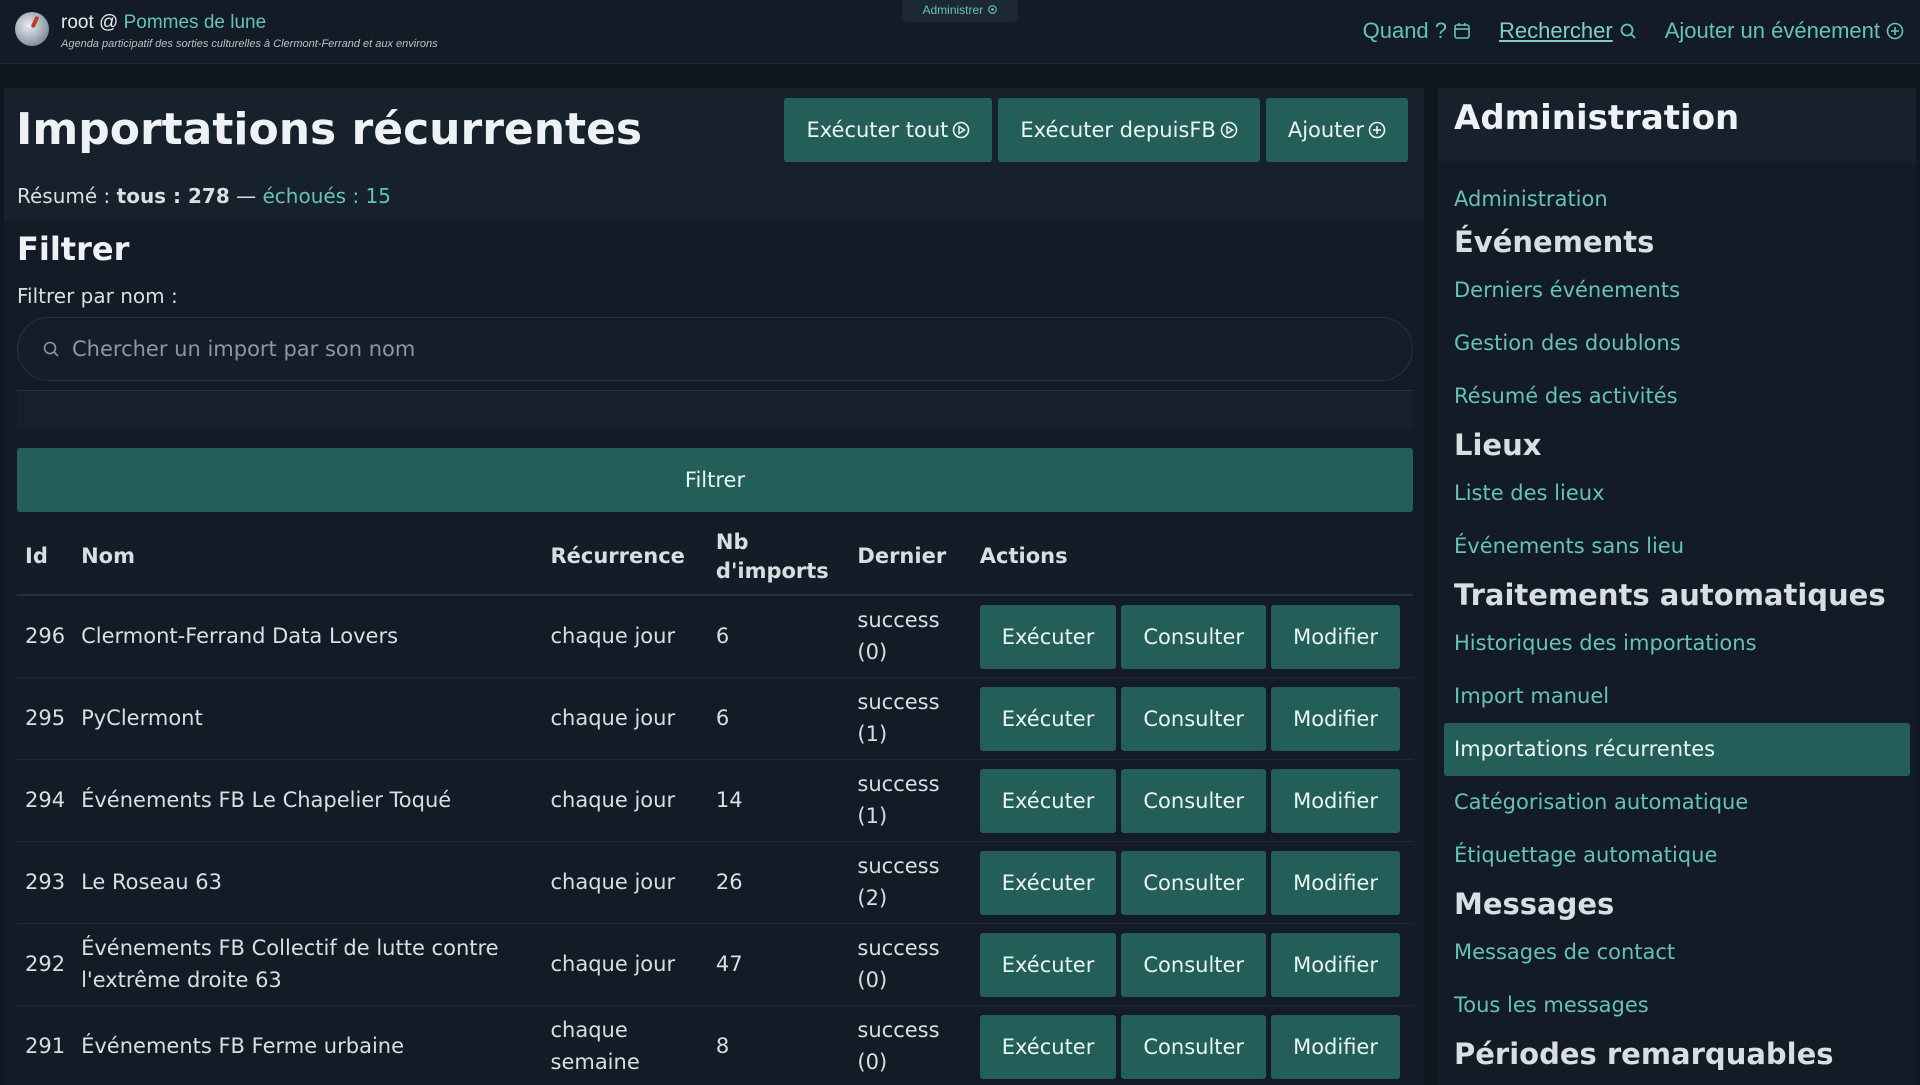 The image size is (1920, 1085). Describe the element at coordinates (778, 558) in the screenshot. I see `column-header: Nb d'imports` at that location.